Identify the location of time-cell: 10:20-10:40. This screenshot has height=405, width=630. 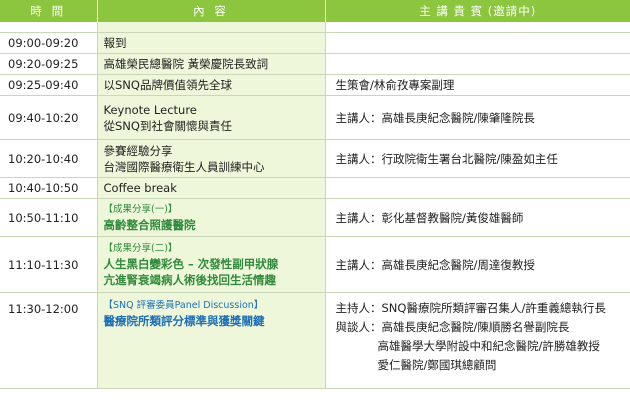
(48, 158).